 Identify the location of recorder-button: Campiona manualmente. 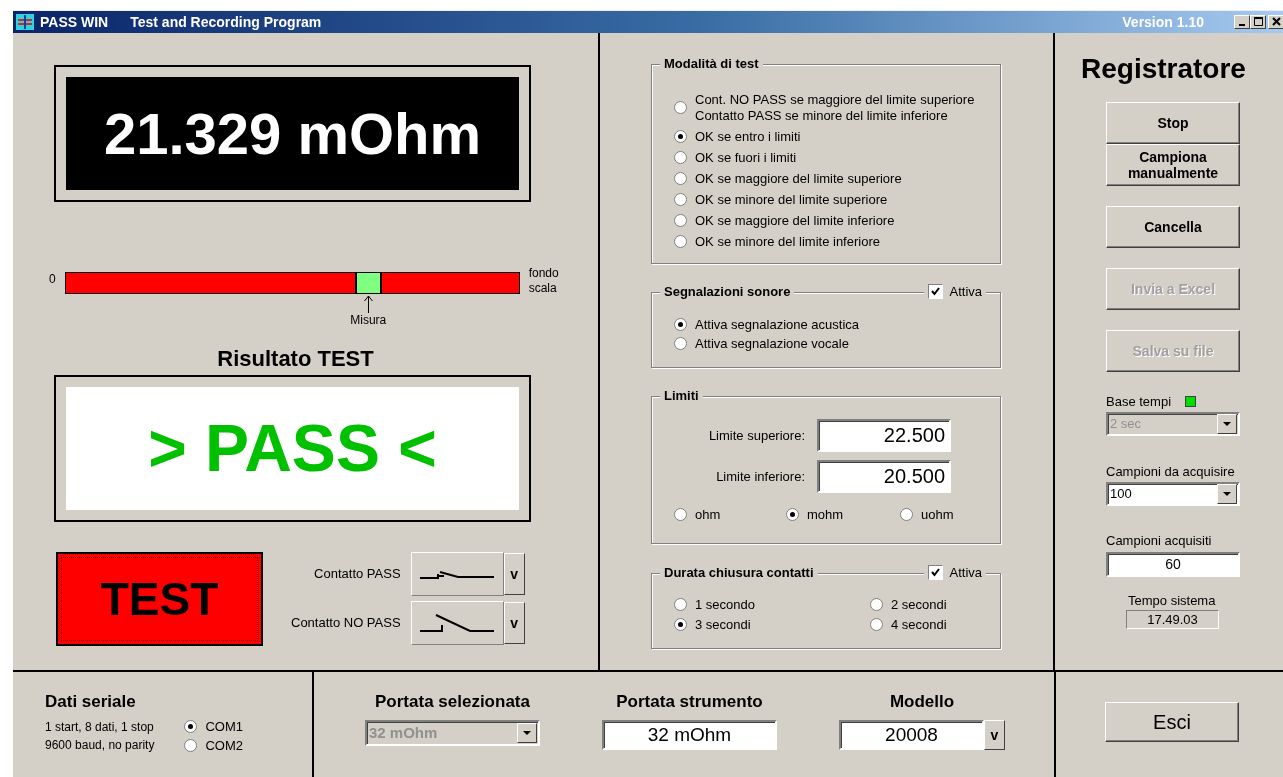
(1173, 164).